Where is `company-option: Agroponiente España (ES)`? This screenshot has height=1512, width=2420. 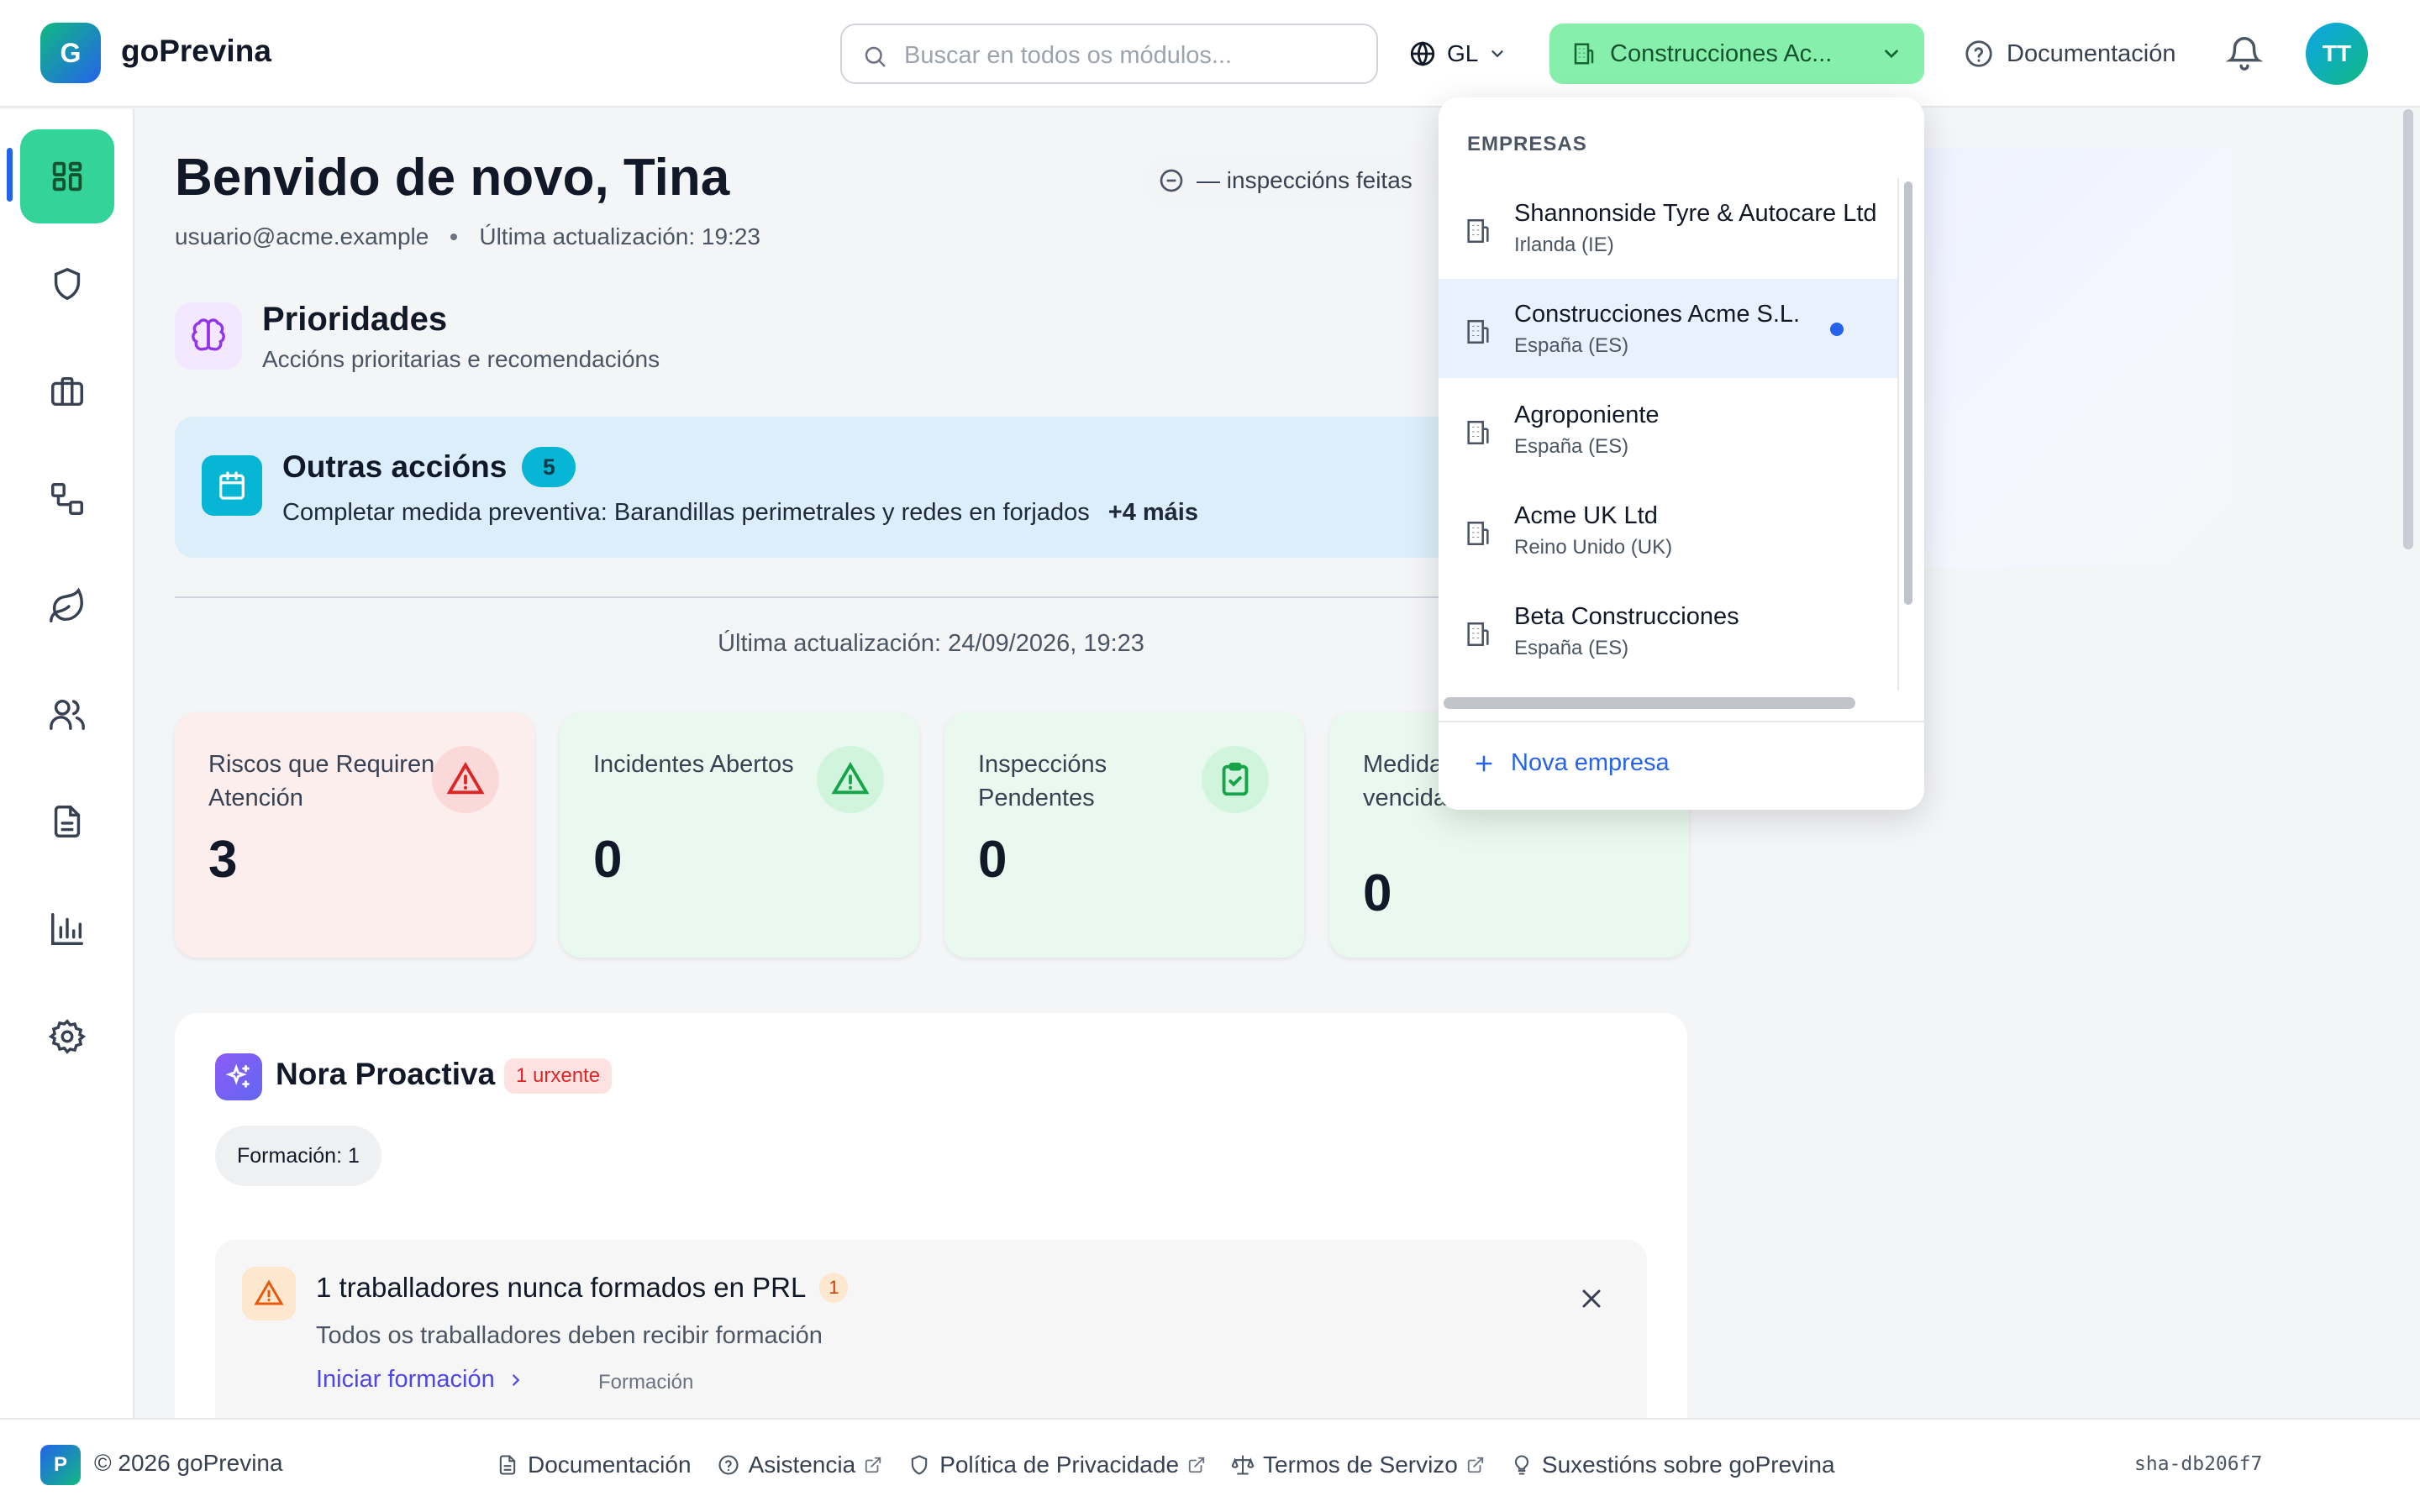
company-option: Agroponiente España (ES) is located at coordinates (1669, 429).